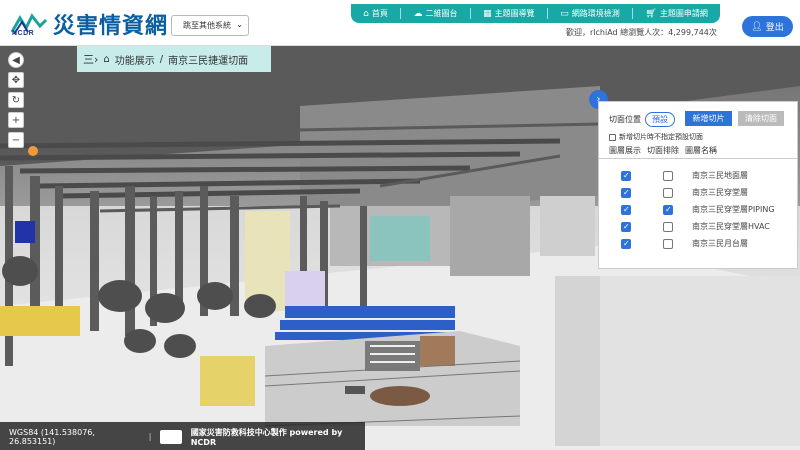  I want to click on user-info: 歡迎，rlchiAd 總瀏覽人次：4,299,744次, so click(641, 32).